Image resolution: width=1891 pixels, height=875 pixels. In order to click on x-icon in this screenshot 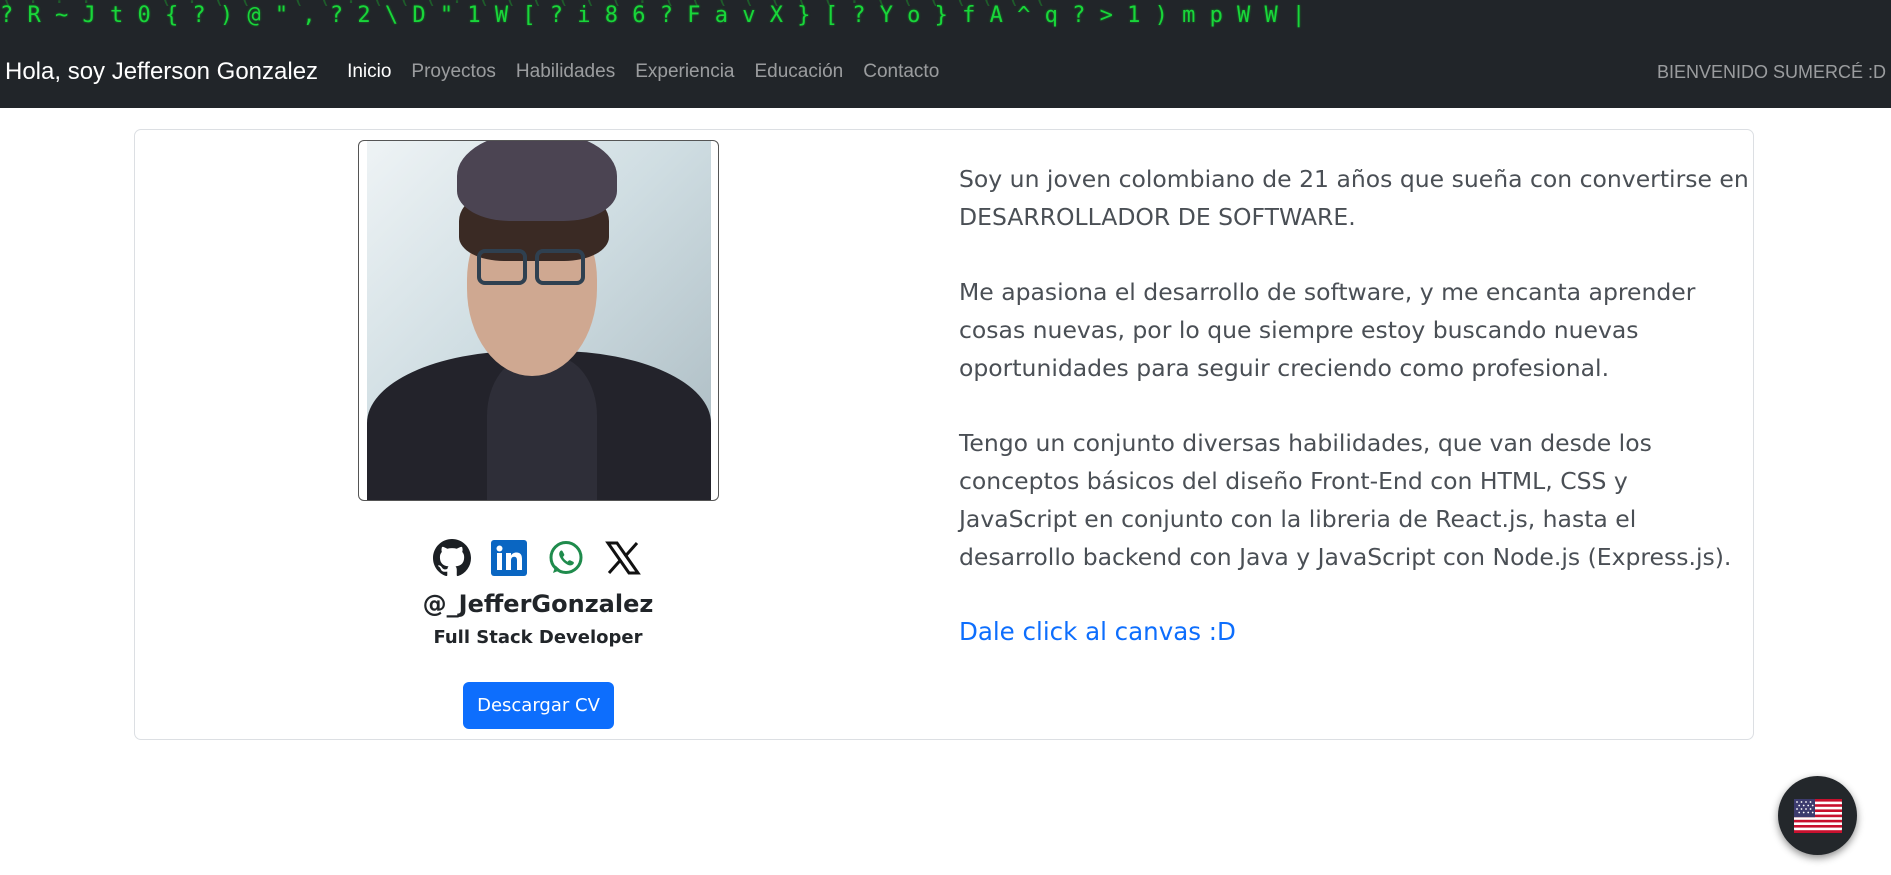, I will do `click(623, 558)`.